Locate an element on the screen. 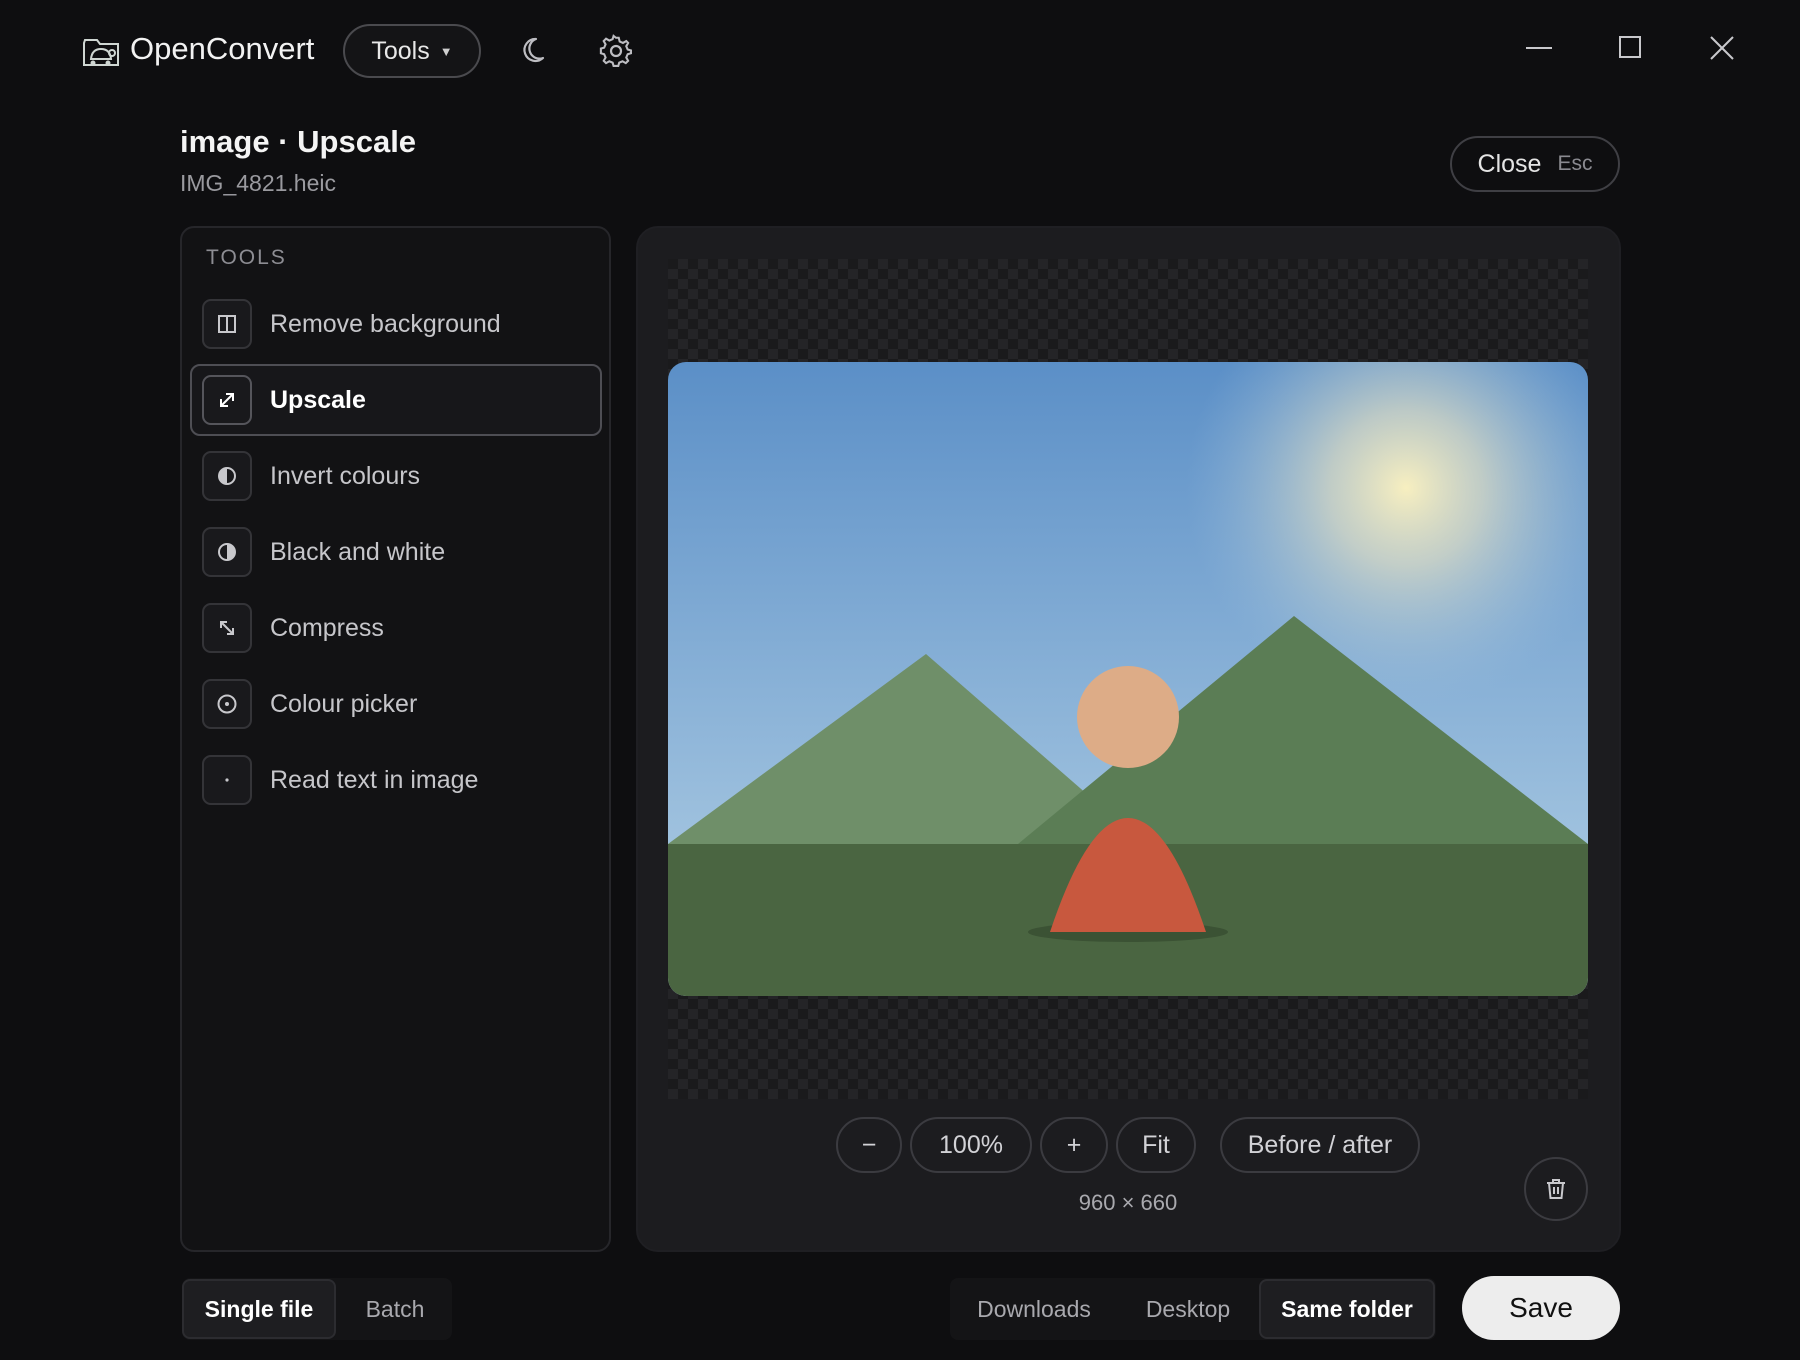  zoom-out-label: − is located at coordinates (869, 1144).